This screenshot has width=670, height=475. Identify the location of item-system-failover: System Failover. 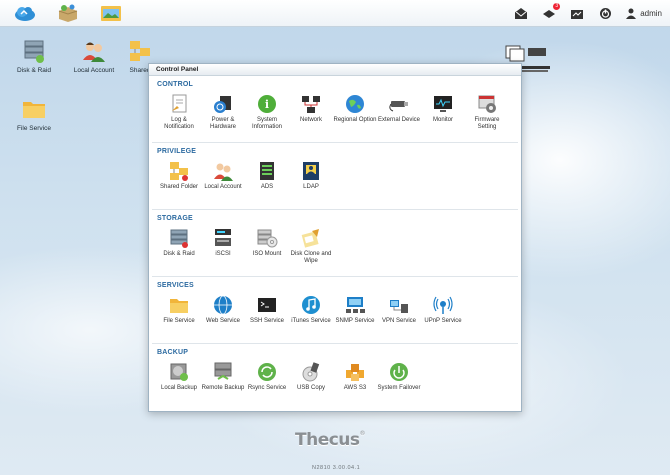
(399, 376).